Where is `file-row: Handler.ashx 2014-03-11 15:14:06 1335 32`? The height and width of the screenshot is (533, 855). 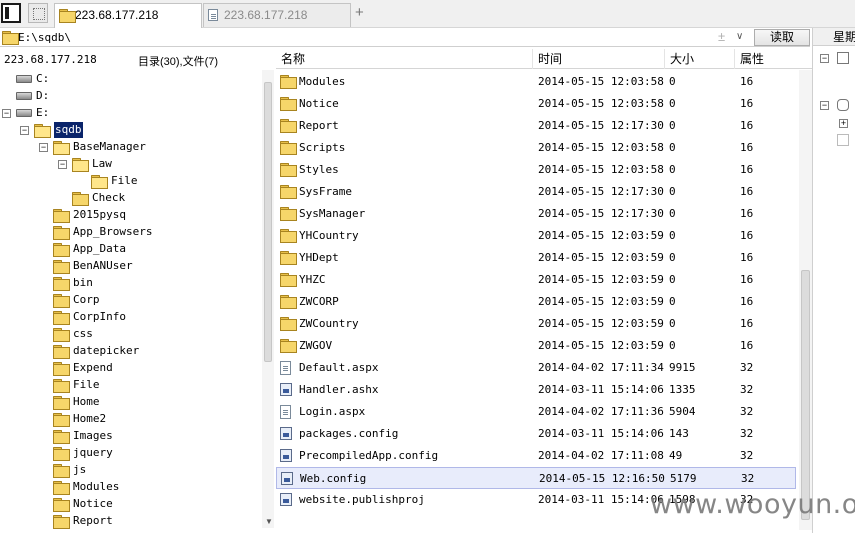
file-row: Handler.ashx 2014-03-11 15:14:06 1335 32 is located at coordinates (536, 390).